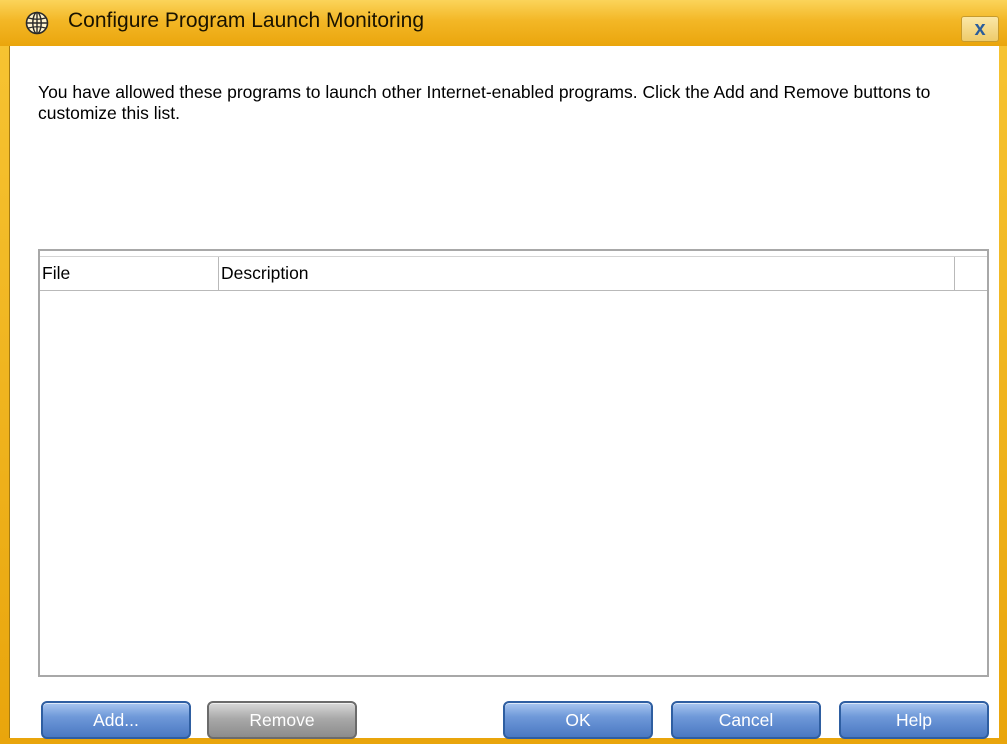 This screenshot has width=1007, height=744. I want to click on globe-icon, so click(37, 23).